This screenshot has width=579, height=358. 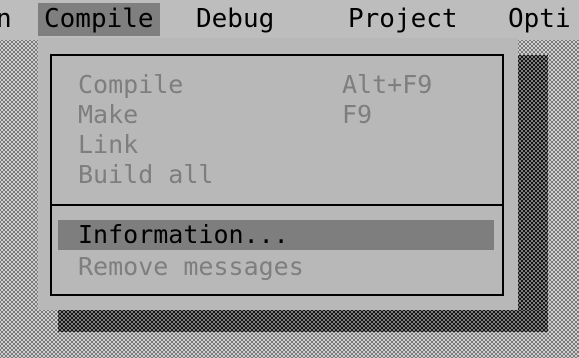 I want to click on menu-item-partial-left: n, so click(x=6, y=19).